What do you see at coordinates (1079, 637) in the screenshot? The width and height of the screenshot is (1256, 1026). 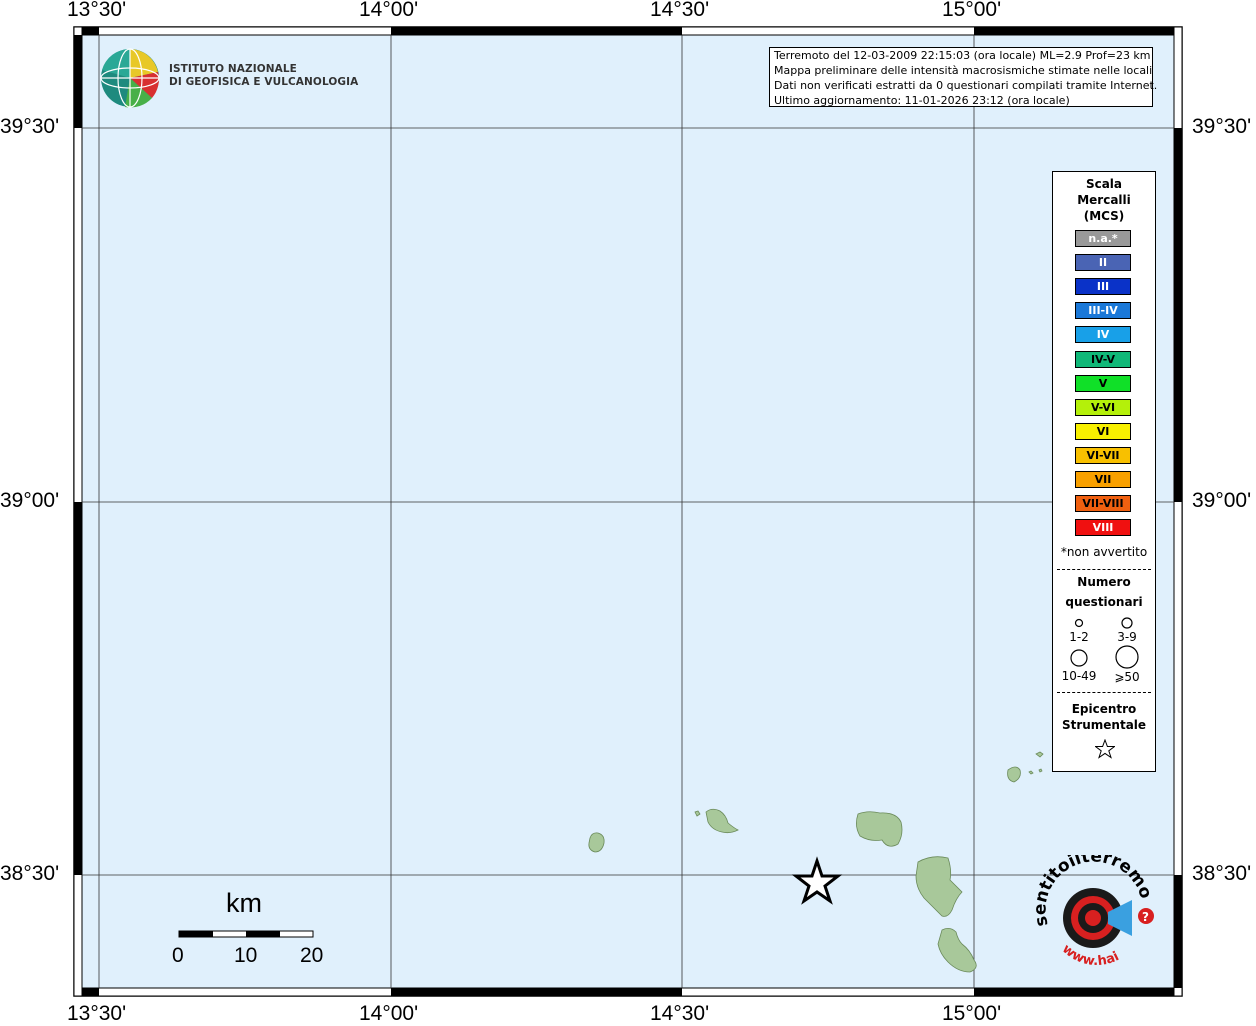 I see `count-label-1: 1-2` at bounding box center [1079, 637].